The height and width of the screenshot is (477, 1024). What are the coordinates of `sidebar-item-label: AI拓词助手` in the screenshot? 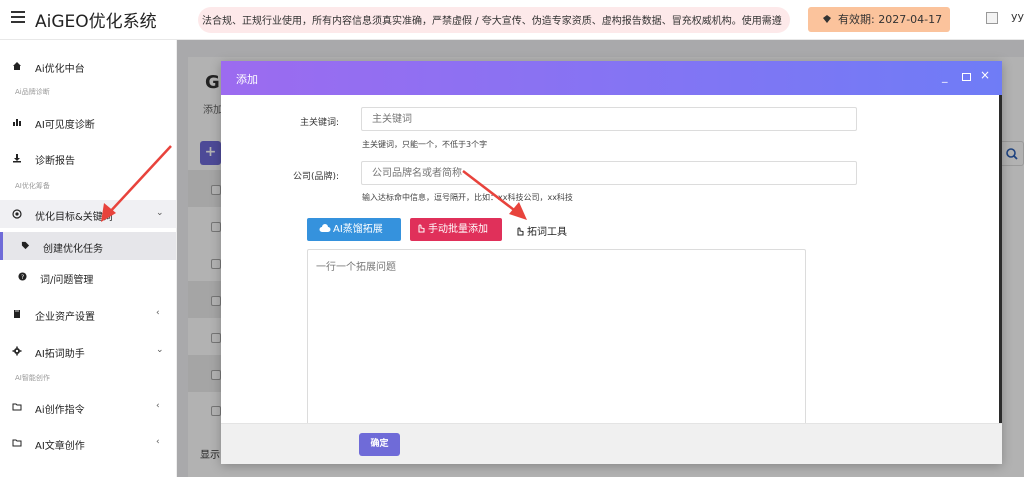 It's located at (60, 354).